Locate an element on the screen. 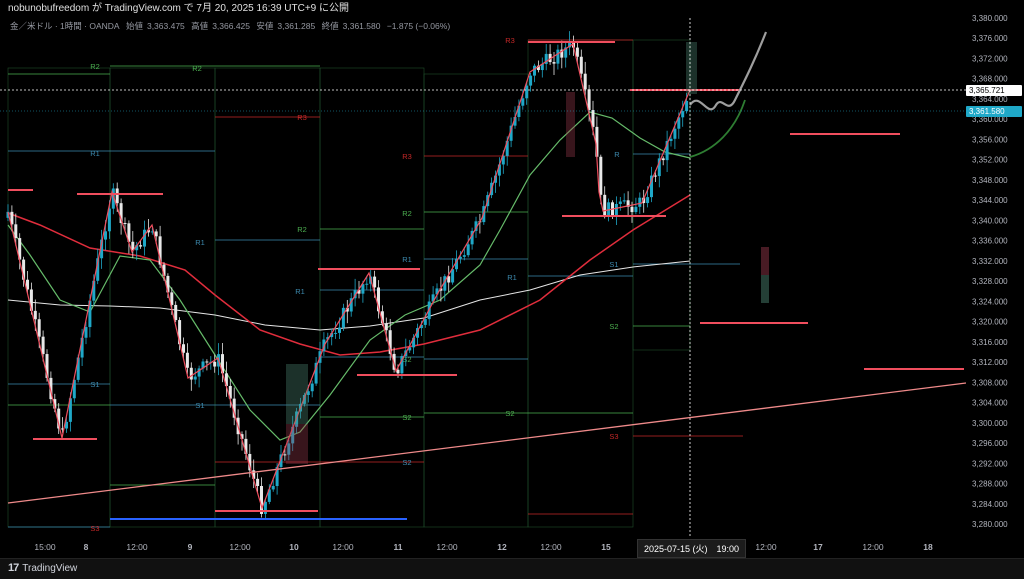  pivot-label: R3 is located at coordinates (407, 156).